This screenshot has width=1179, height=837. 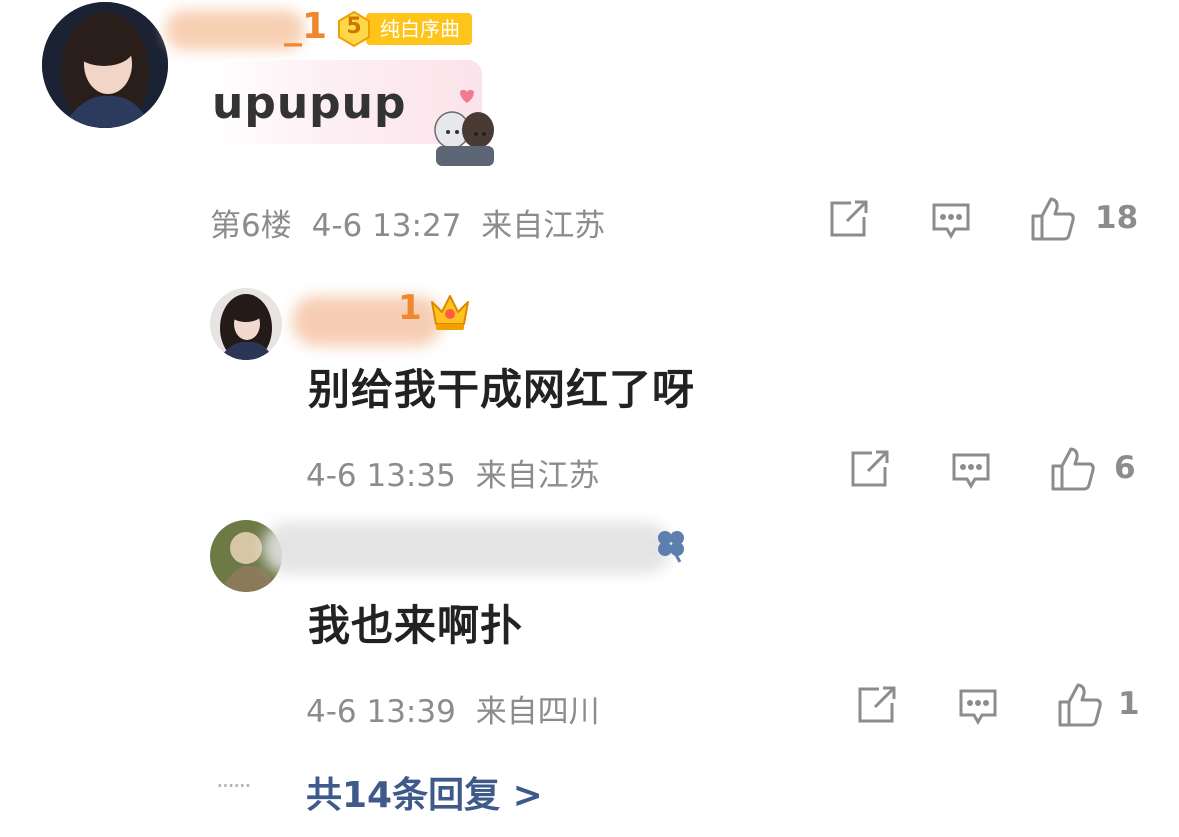 What do you see at coordinates (502, 389) in the screenshot?
I see `reply-text: 别给我干成网红了呀` at bounding box center [502, 389].